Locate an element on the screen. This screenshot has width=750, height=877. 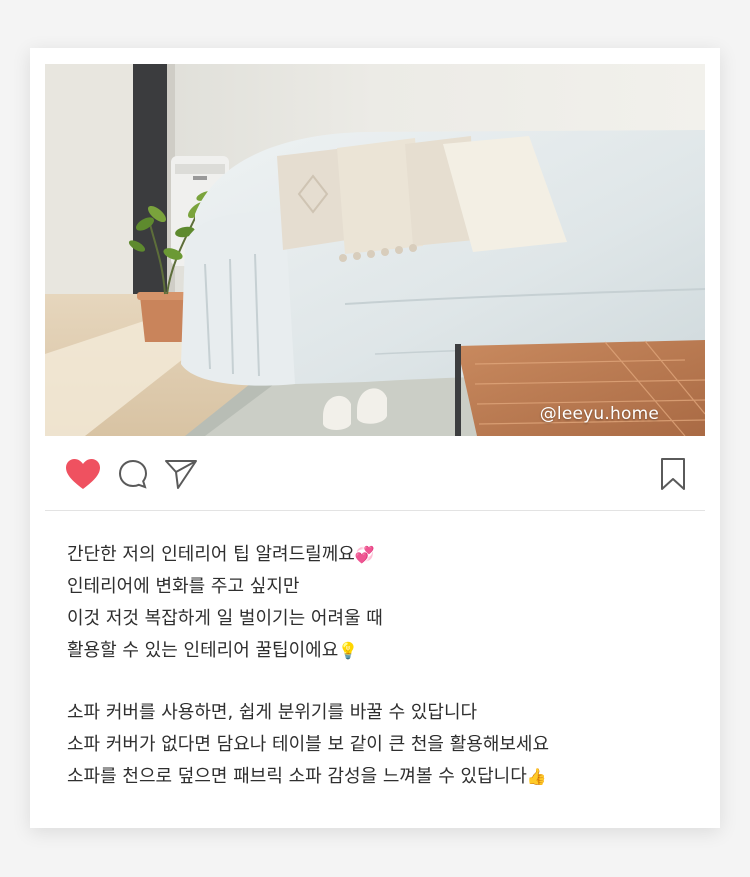
comment-button is located at coordinates (133, 474).